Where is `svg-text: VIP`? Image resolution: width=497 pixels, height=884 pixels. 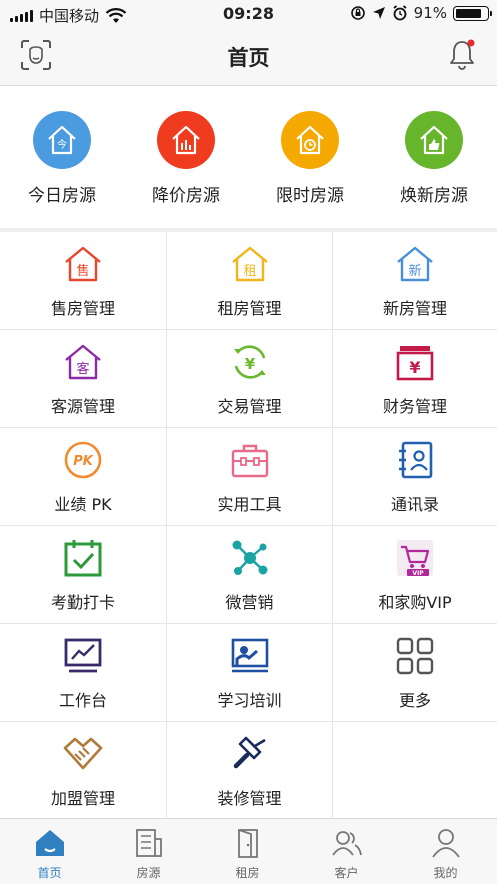 svg-text: VIP is located at coordinates (418, 573).